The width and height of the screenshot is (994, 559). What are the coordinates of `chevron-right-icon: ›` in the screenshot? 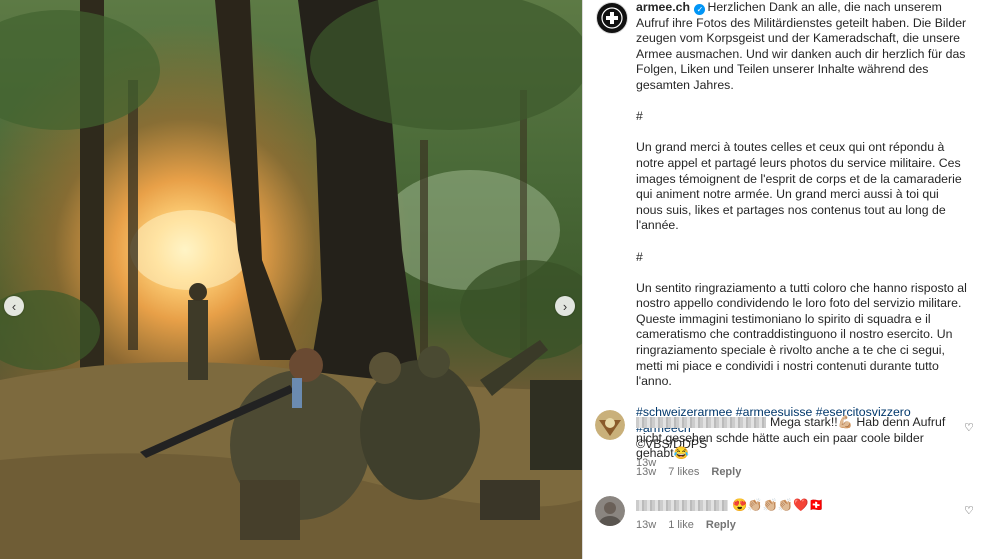 It's located at (565, 306).